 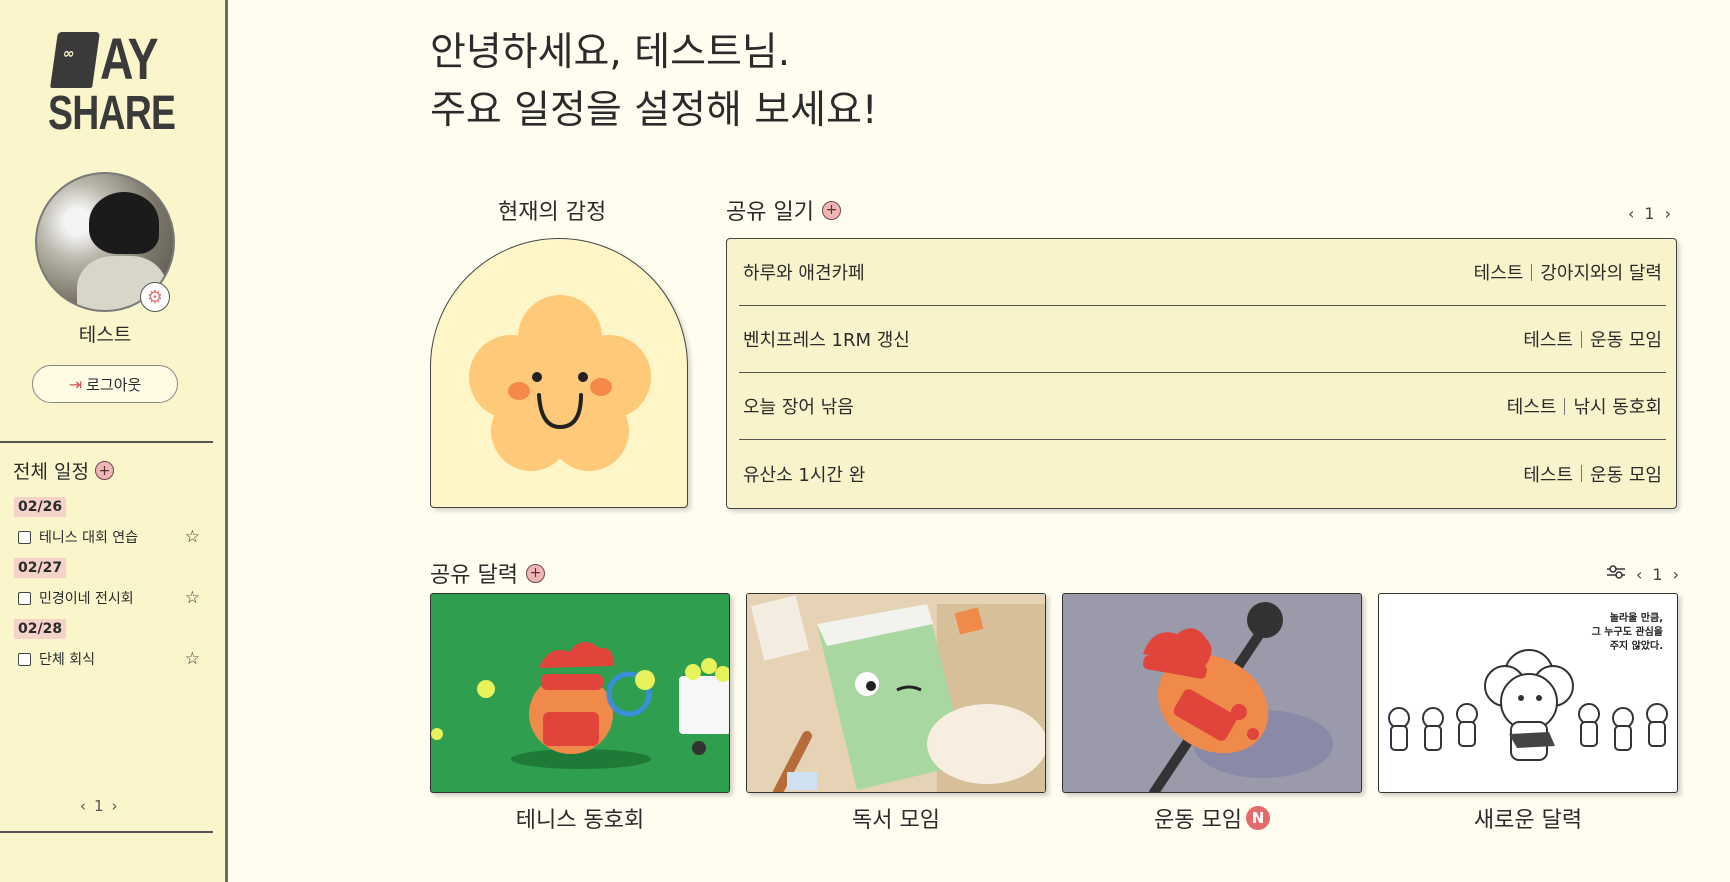 What do you see at coordinates (1257, 818) in the screenshot?
I see `new-badge: N` at bounding box center [1257, 818].